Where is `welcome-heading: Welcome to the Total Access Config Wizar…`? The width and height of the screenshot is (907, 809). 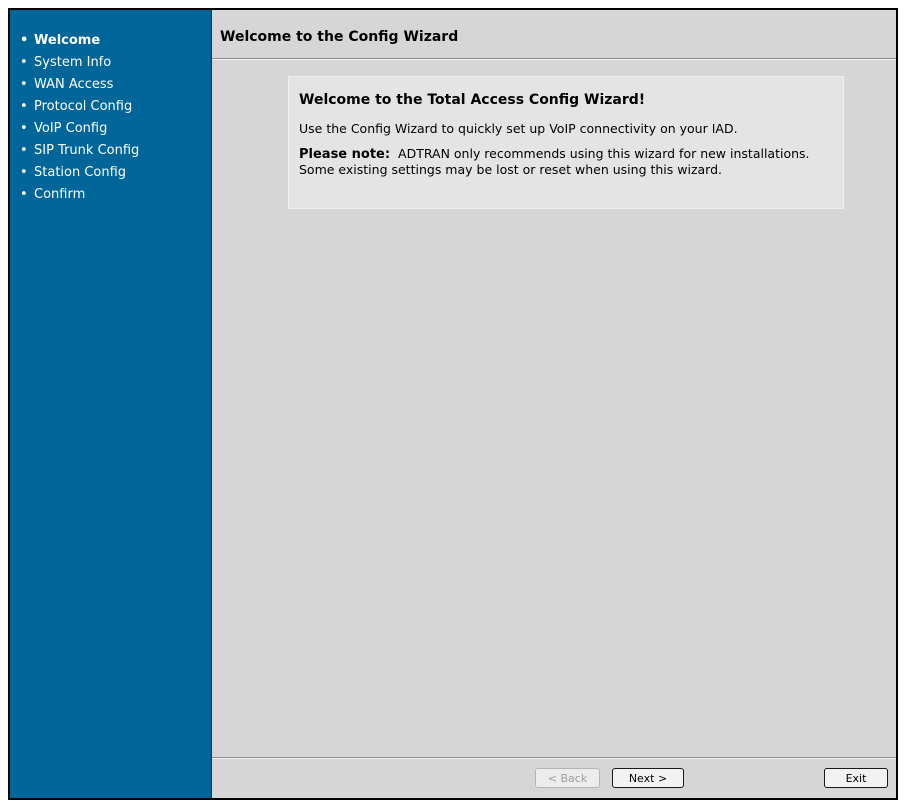 welcome-heading: Welcome to the Total Access Config Wizar… is located at coordinates (472, 100).